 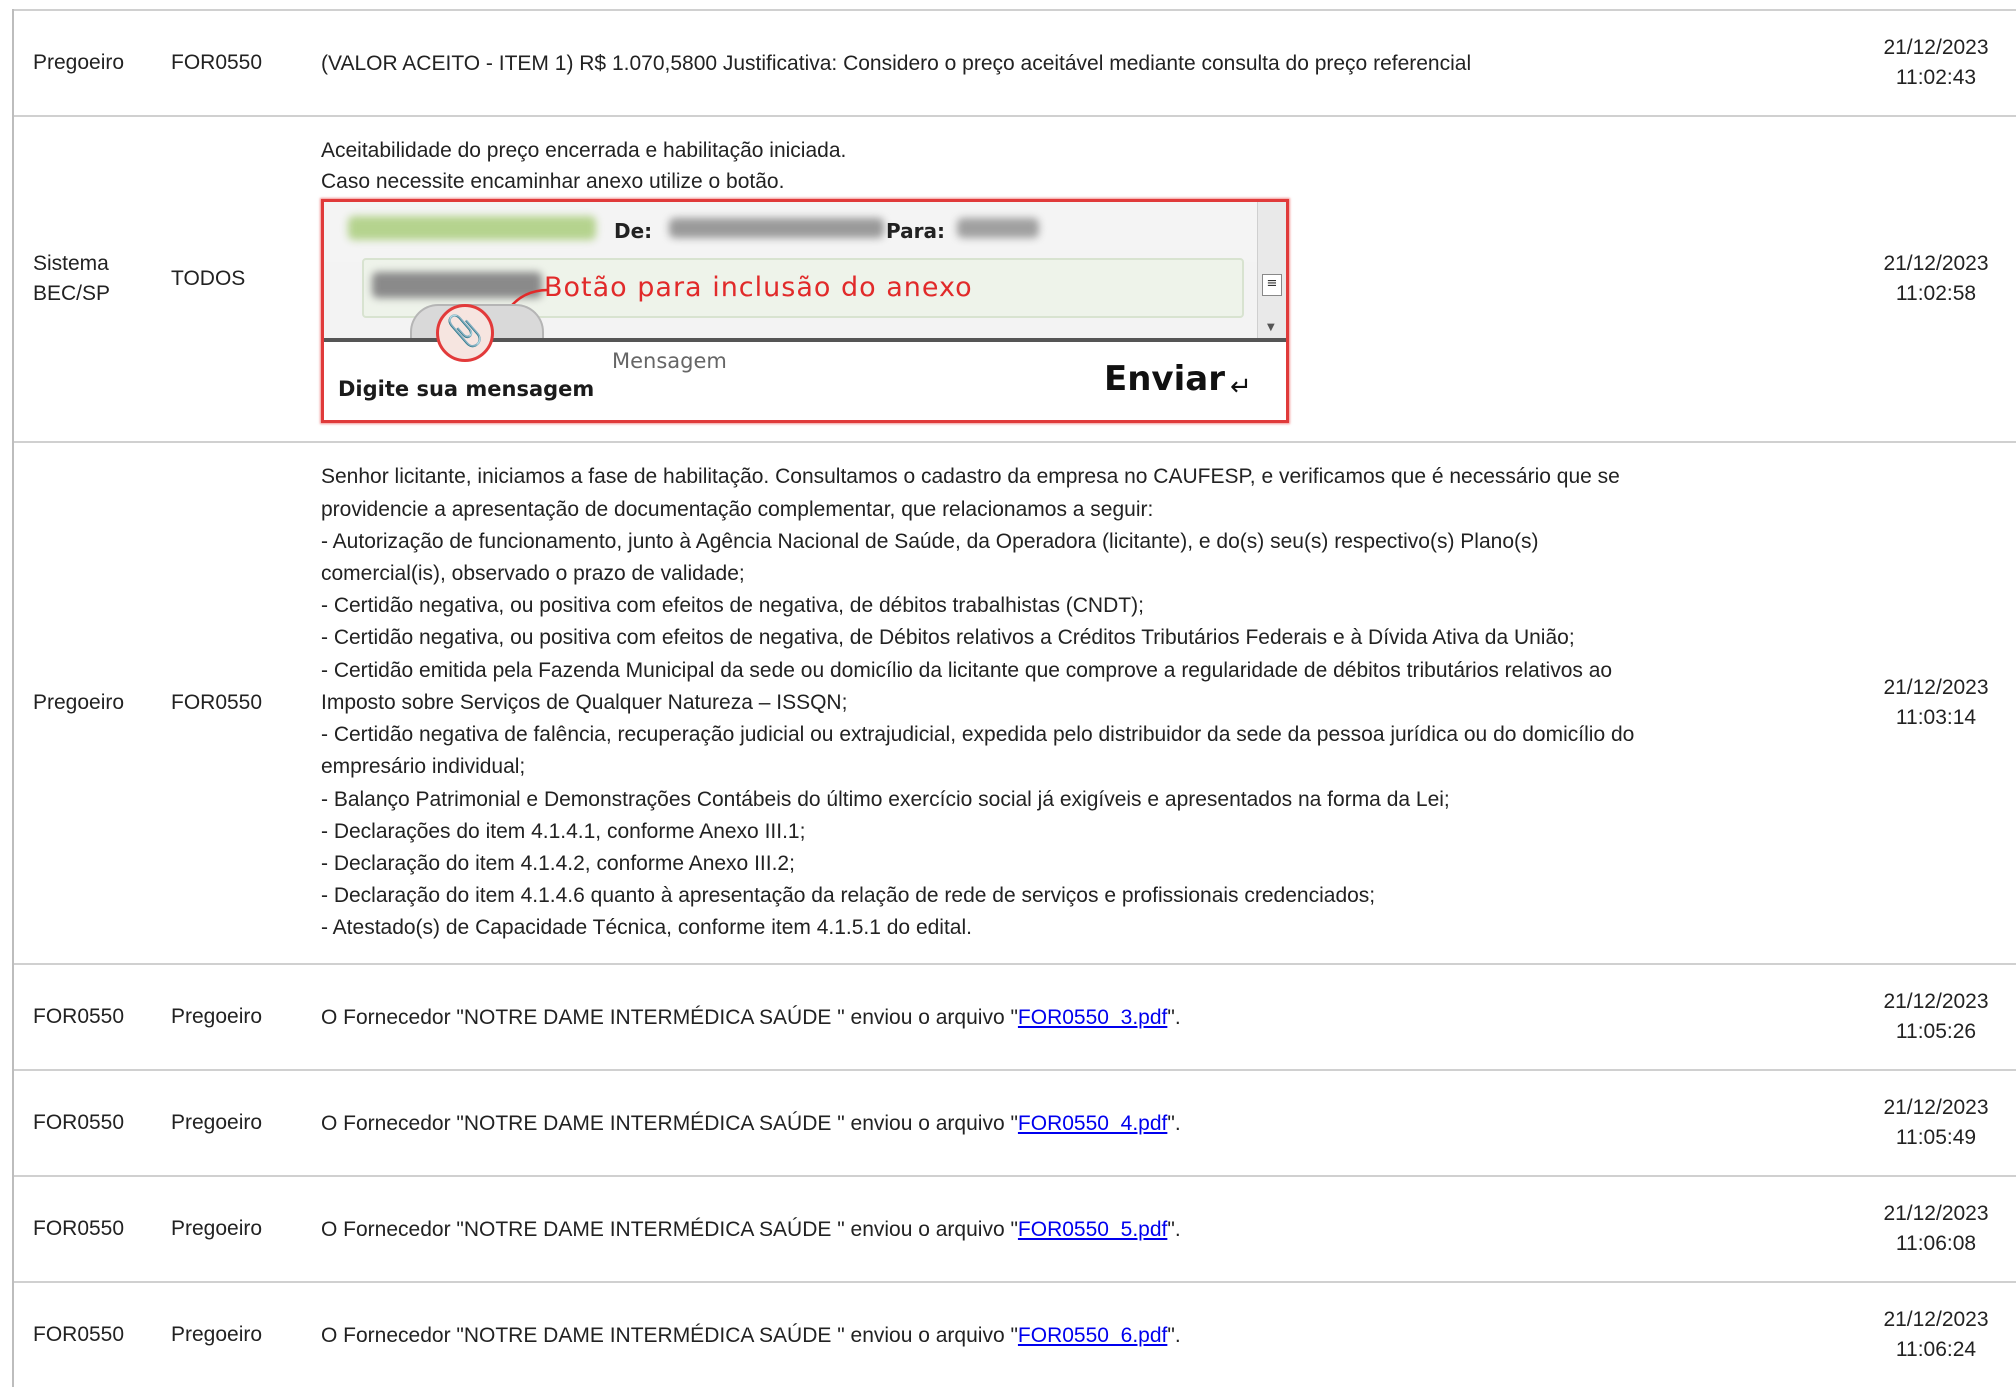 What do you see at coordinates (758, 287) in the screenshot?
I see `annotation-text: Botão para inclusão do anexo` at bounding box center [758, 287].